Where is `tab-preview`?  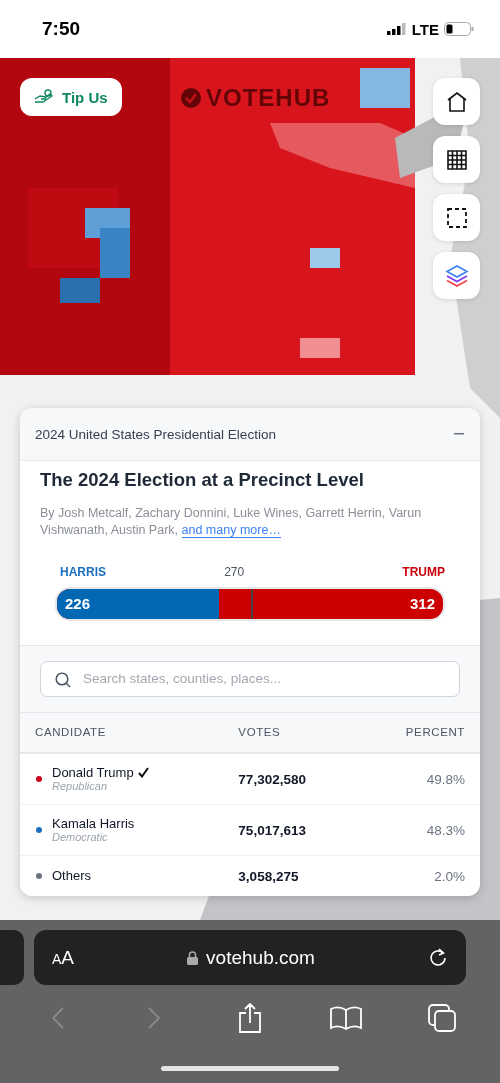 tab-preview is located at coordinates (12, 957).